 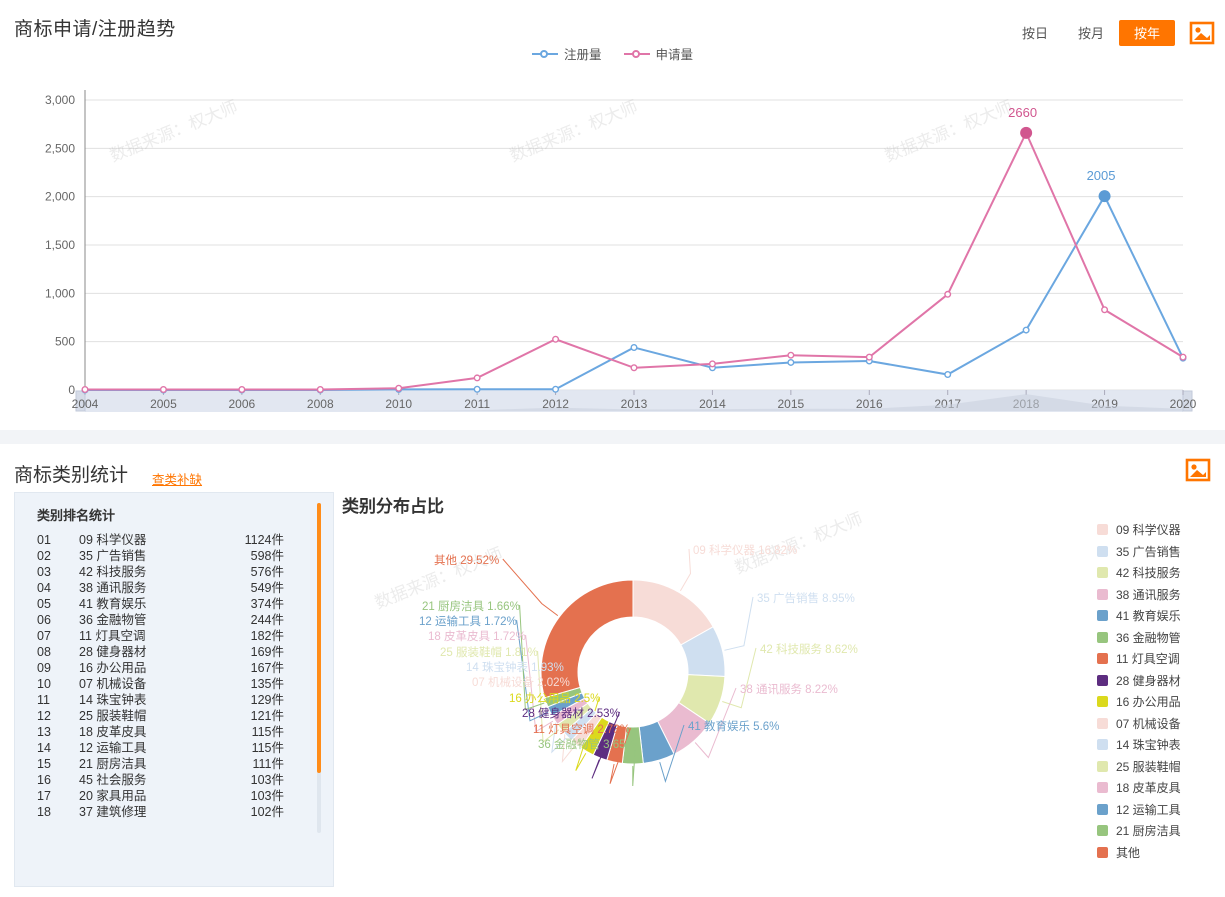 I want to click on legend-item: 28 健身器材, so click(x=1153, y=681).